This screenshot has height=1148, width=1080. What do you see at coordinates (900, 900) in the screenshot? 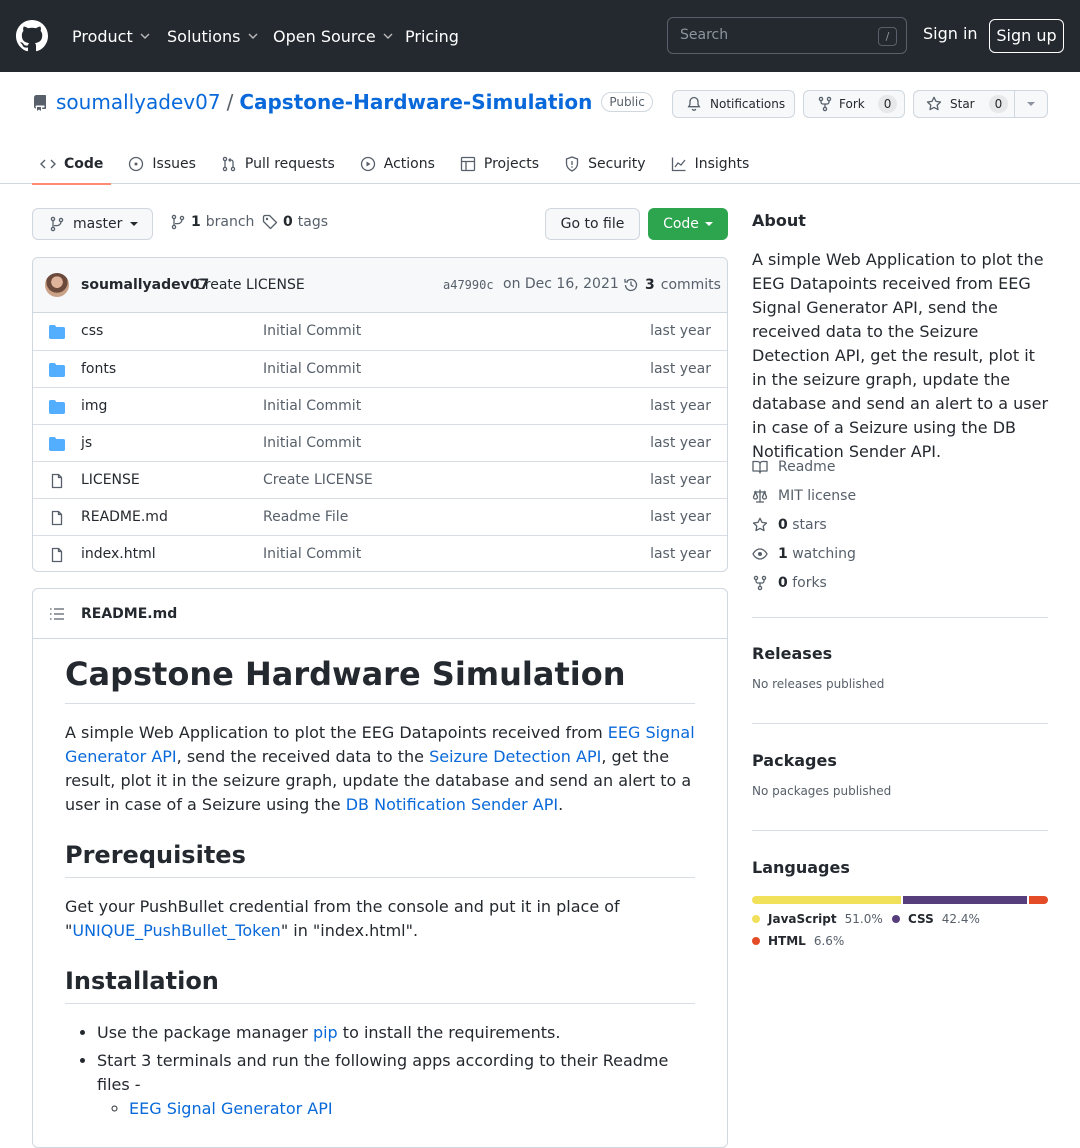
I see `languages-bar` at bounding box center [900, 900].